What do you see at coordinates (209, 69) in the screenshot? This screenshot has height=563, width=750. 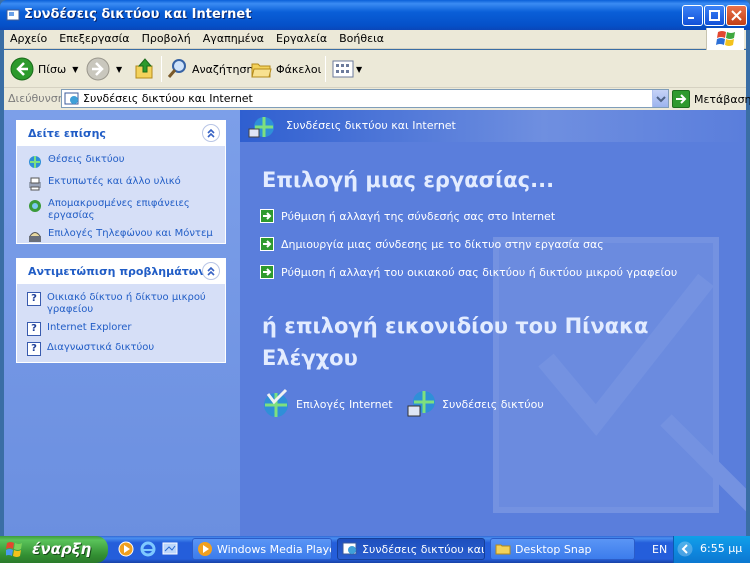 I see `search-button: Αναζήτηση` at bounding box center [209, 69].